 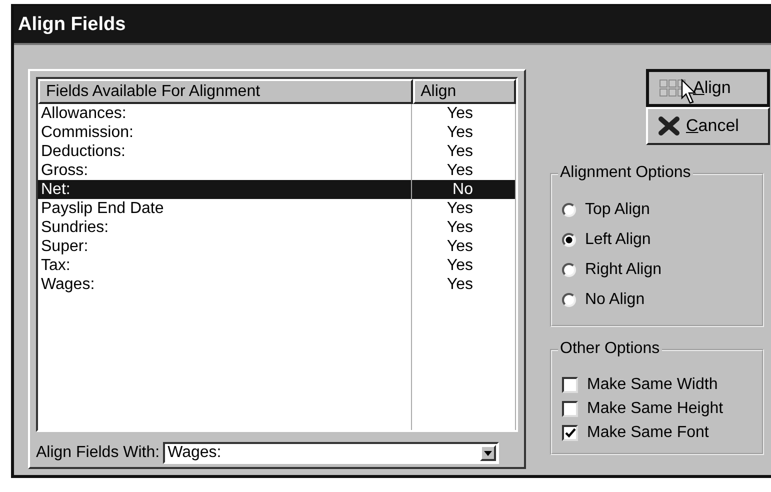 I want to click on align-with-dropdown: Wages:, so click(x=330, y=453).